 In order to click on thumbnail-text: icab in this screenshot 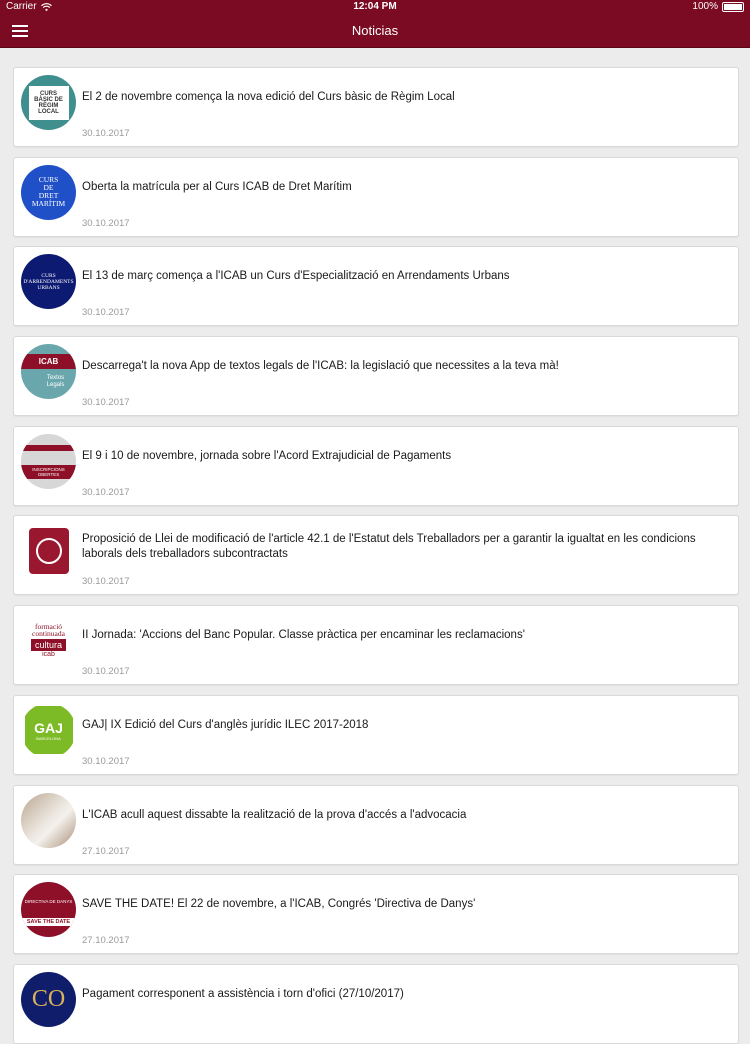, I will do `click(48, 655)`.